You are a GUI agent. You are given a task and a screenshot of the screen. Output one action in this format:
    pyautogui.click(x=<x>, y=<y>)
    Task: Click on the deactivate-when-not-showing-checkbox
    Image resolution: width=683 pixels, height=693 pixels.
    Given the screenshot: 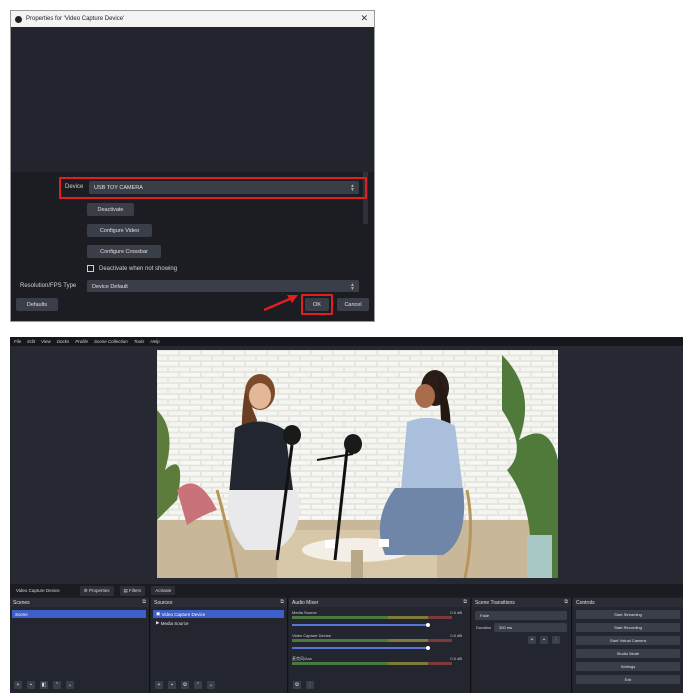 What is the action you would take?
    pyautogui.click(x=90, y=268)
    